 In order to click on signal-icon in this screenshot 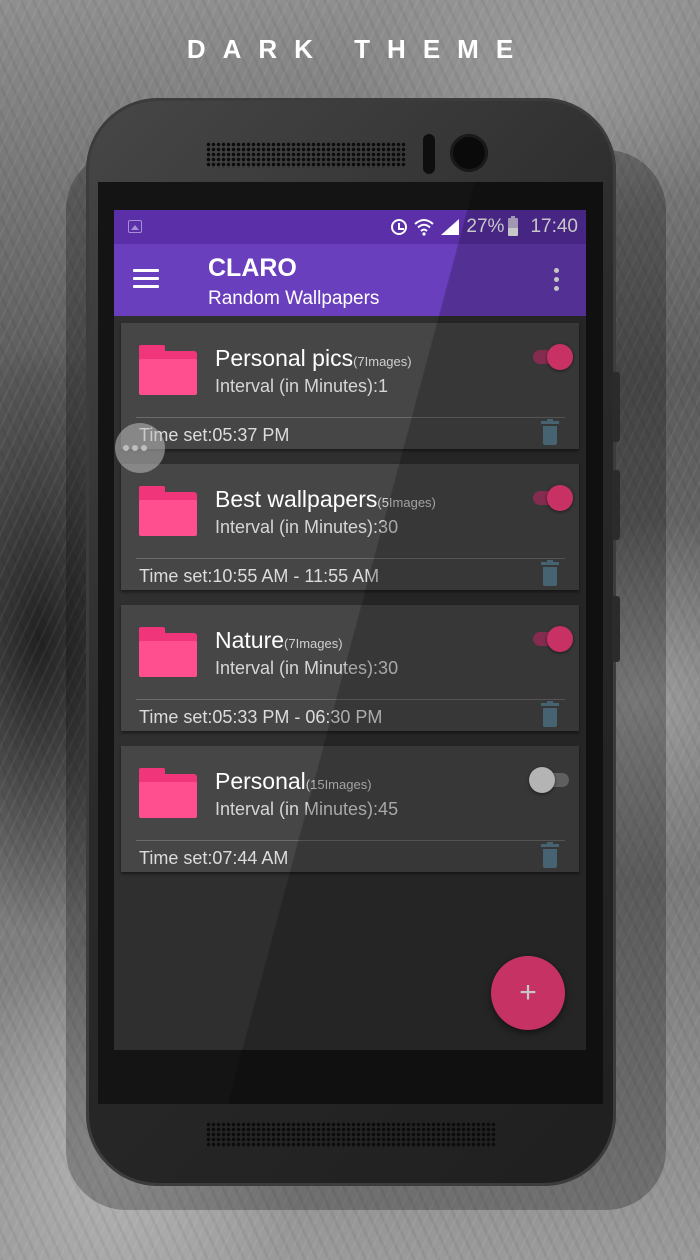, I will do `click(450, 227)`.